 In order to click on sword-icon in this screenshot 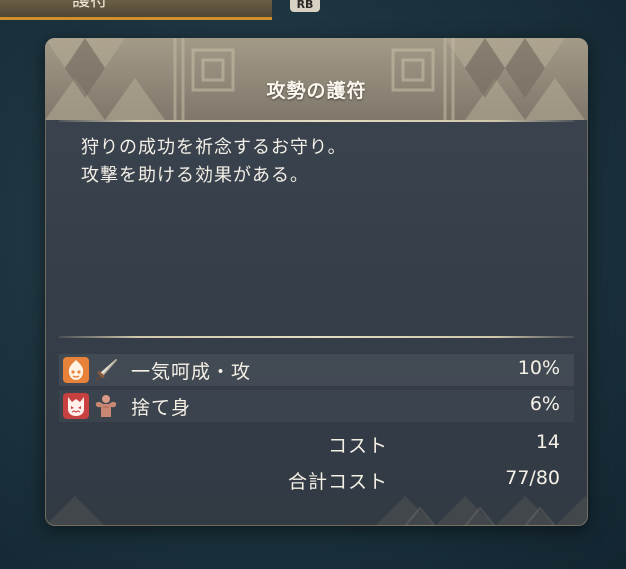, I will do `click(106, 370)`.